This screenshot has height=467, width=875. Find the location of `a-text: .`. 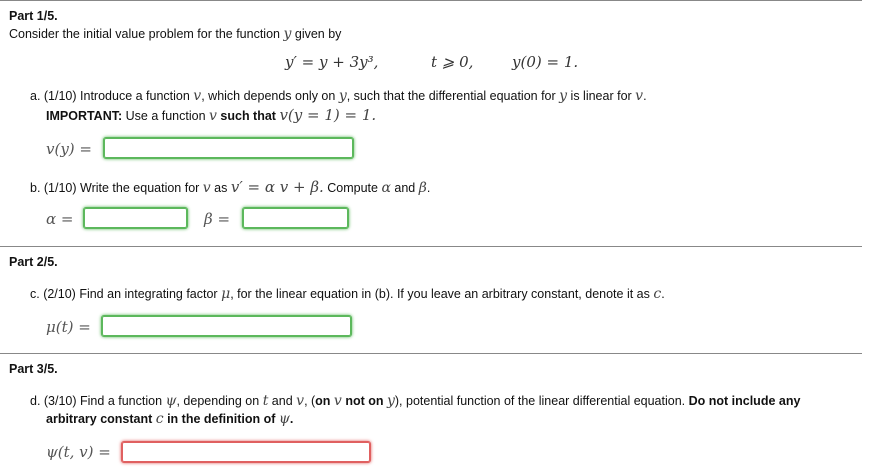

a-text: . is located at coordinates (645, 96).